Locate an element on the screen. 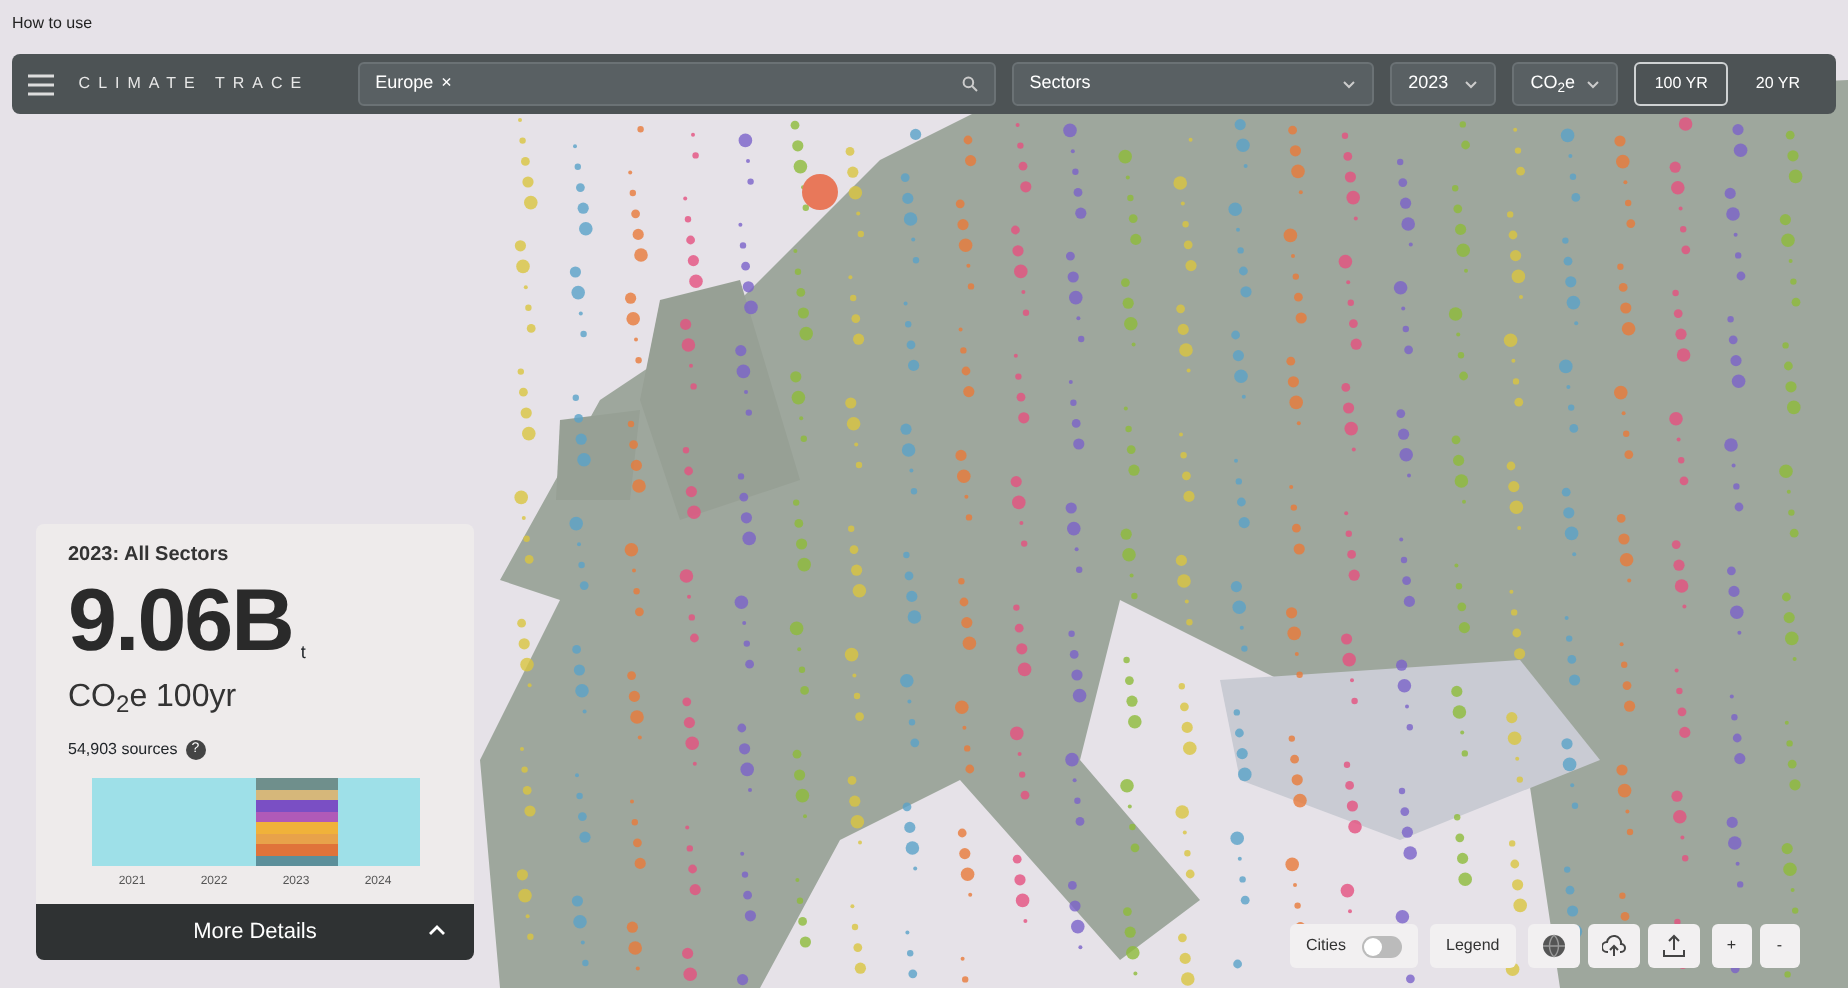  panel-title: 2023: All Sectors is located at coordinates (149, 556).